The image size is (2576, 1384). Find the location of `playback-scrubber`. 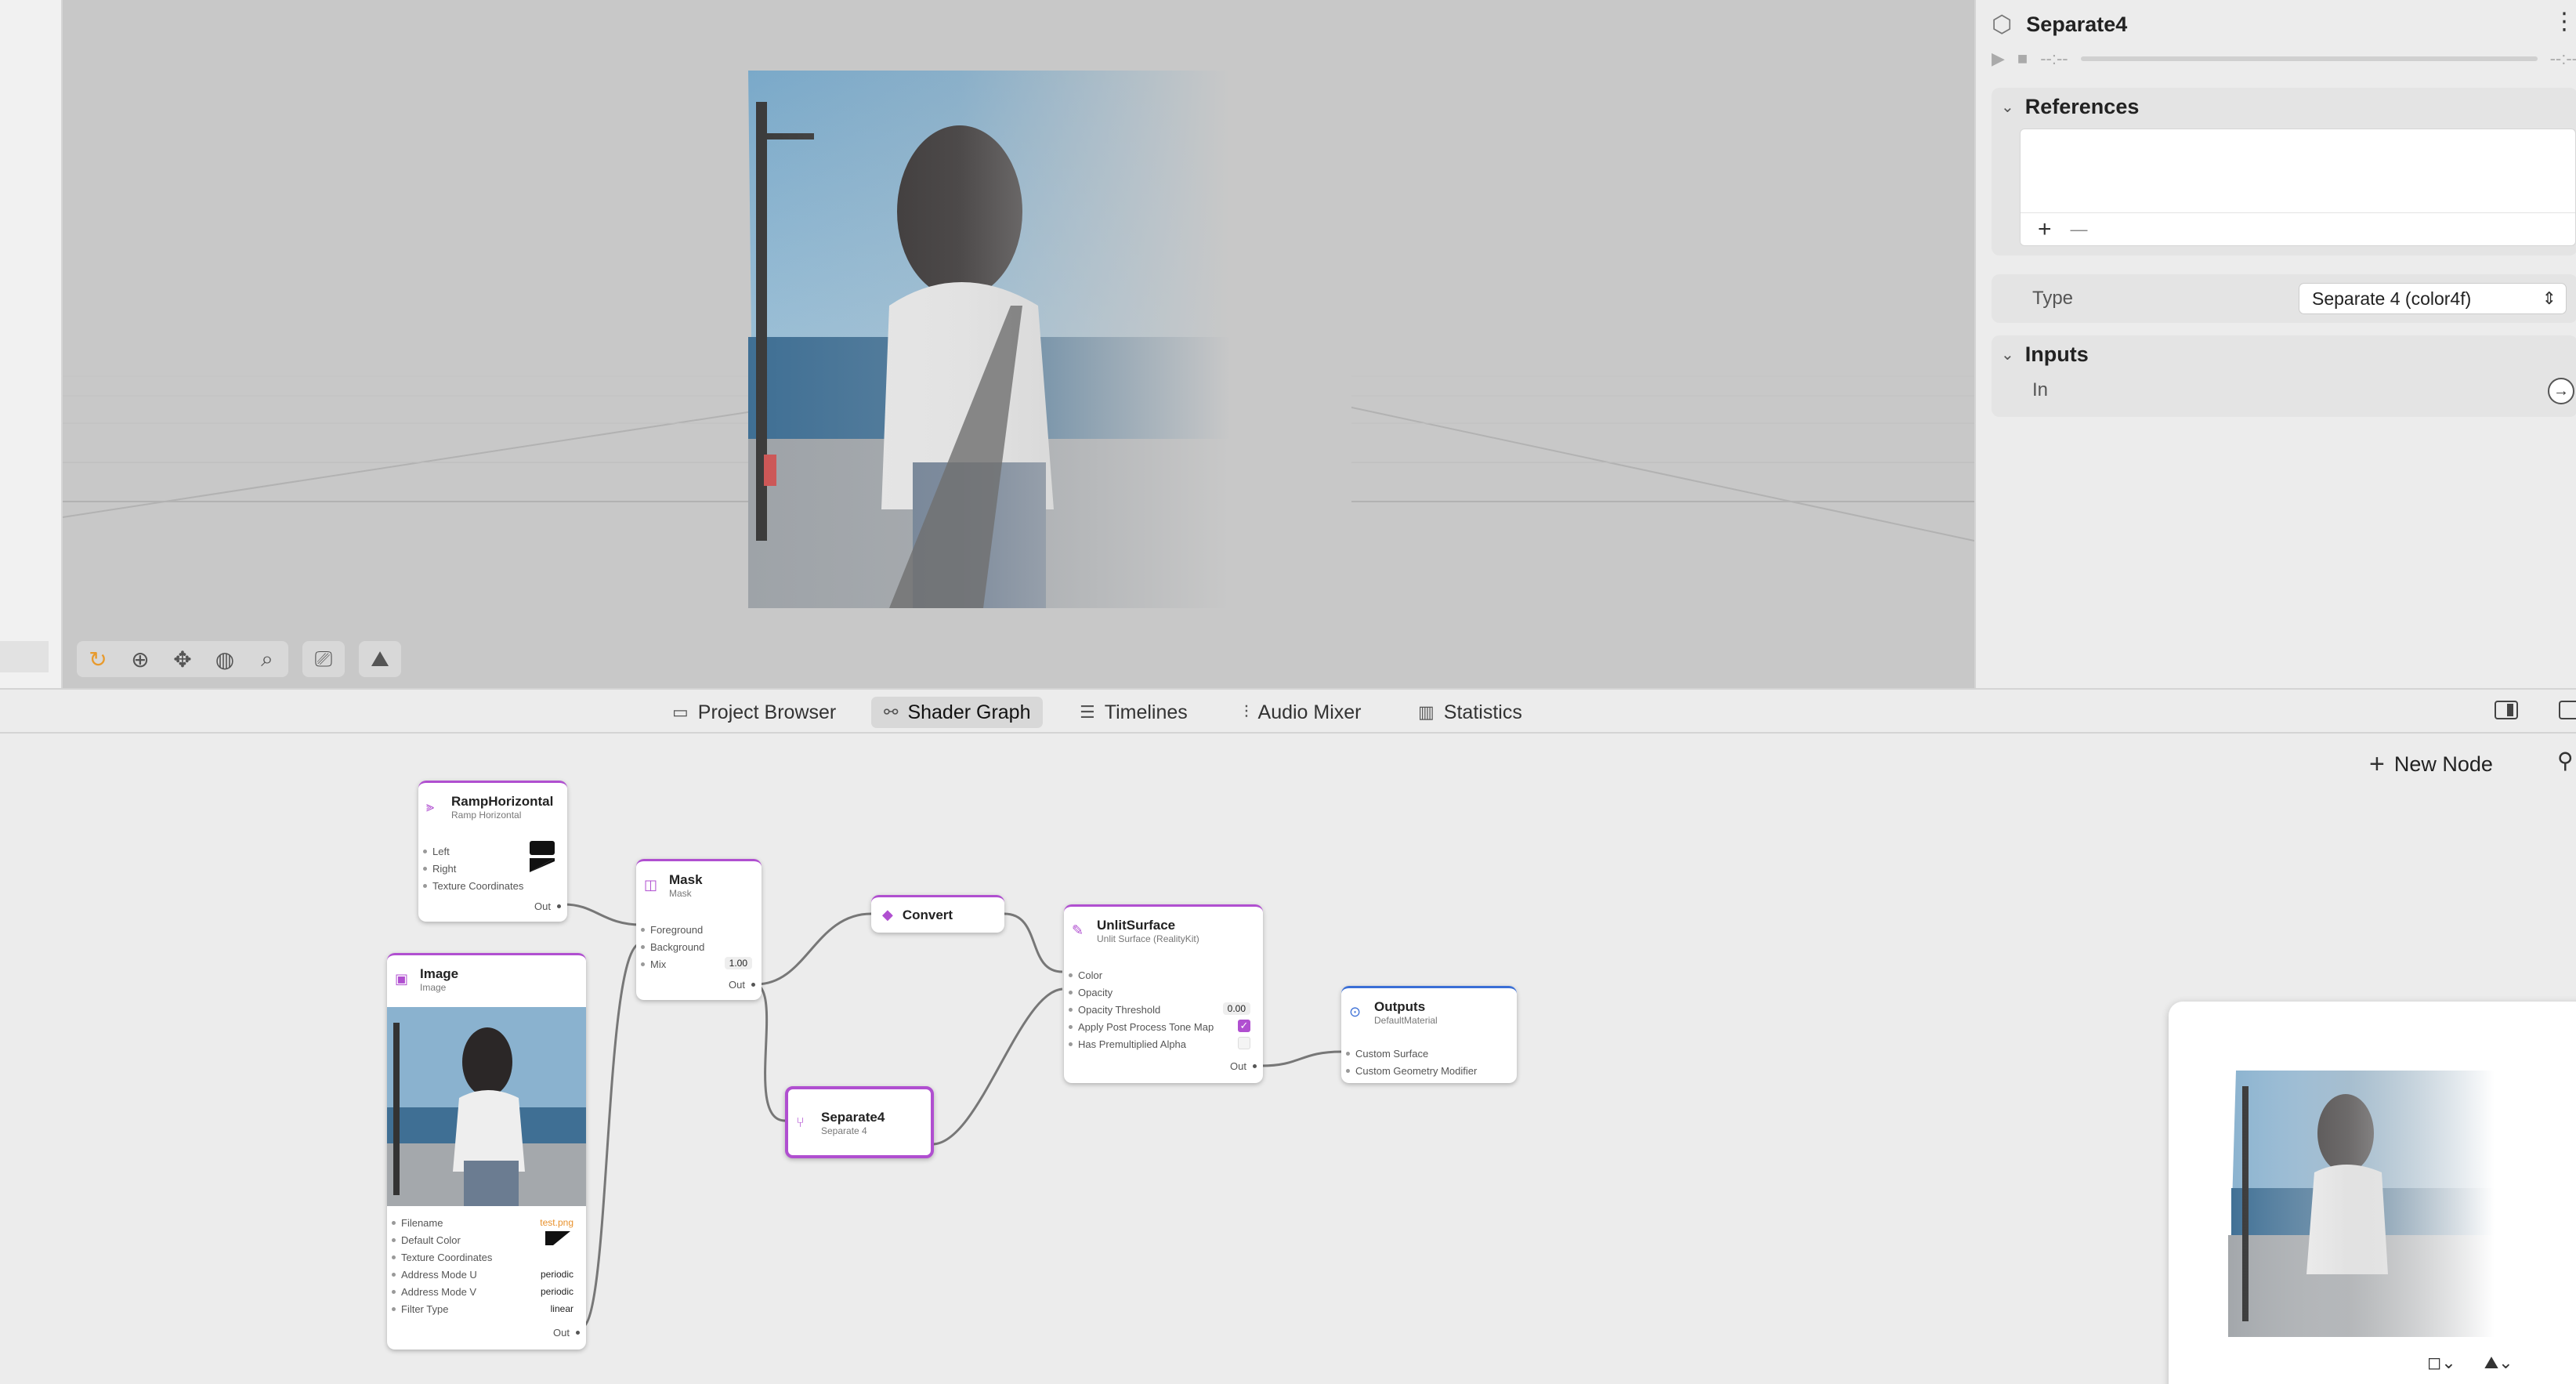

playback-scrubber is located at coordinates (2309, 58).